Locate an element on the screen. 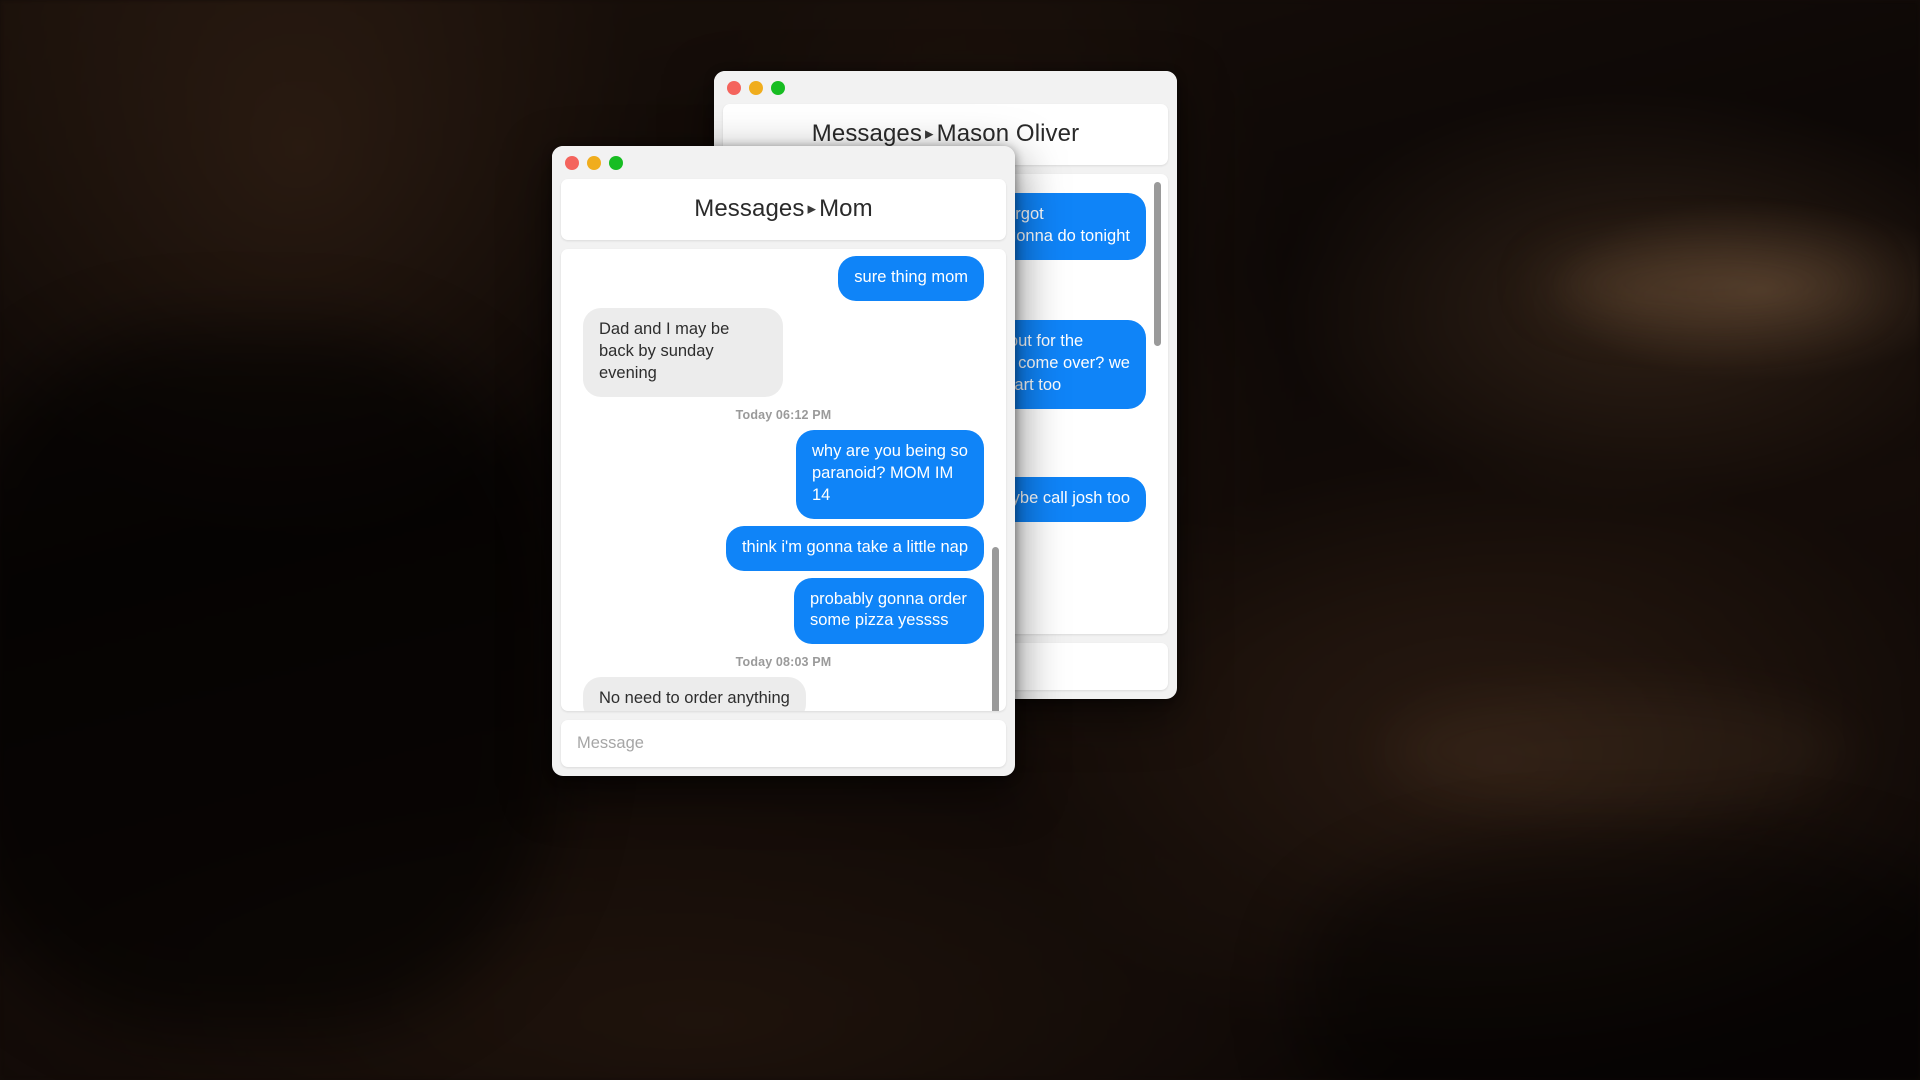 This screenshot has width=1920, height=1080. message-row: think i'm gonna take a little nap is located at coordinates (783, 548).